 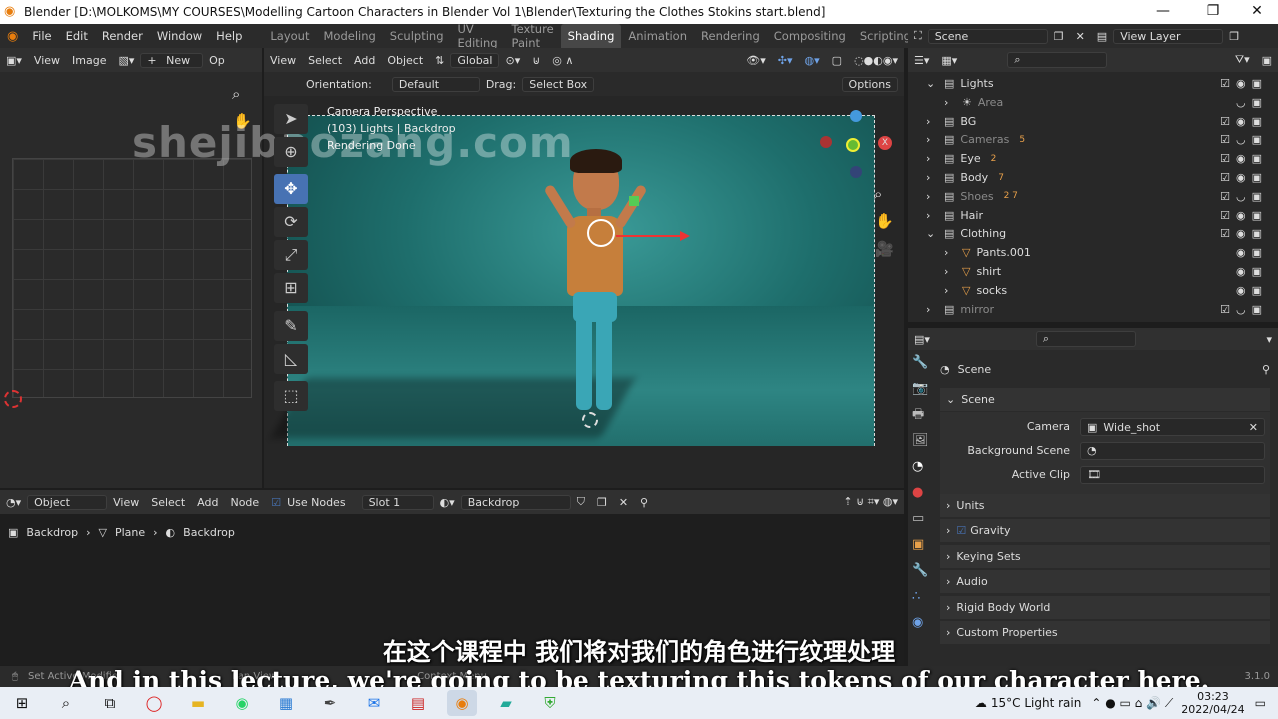 What do you see at coordinates (132, 278) in the screenshot?
I see `uv-grid` at bounding box center [132, 278].